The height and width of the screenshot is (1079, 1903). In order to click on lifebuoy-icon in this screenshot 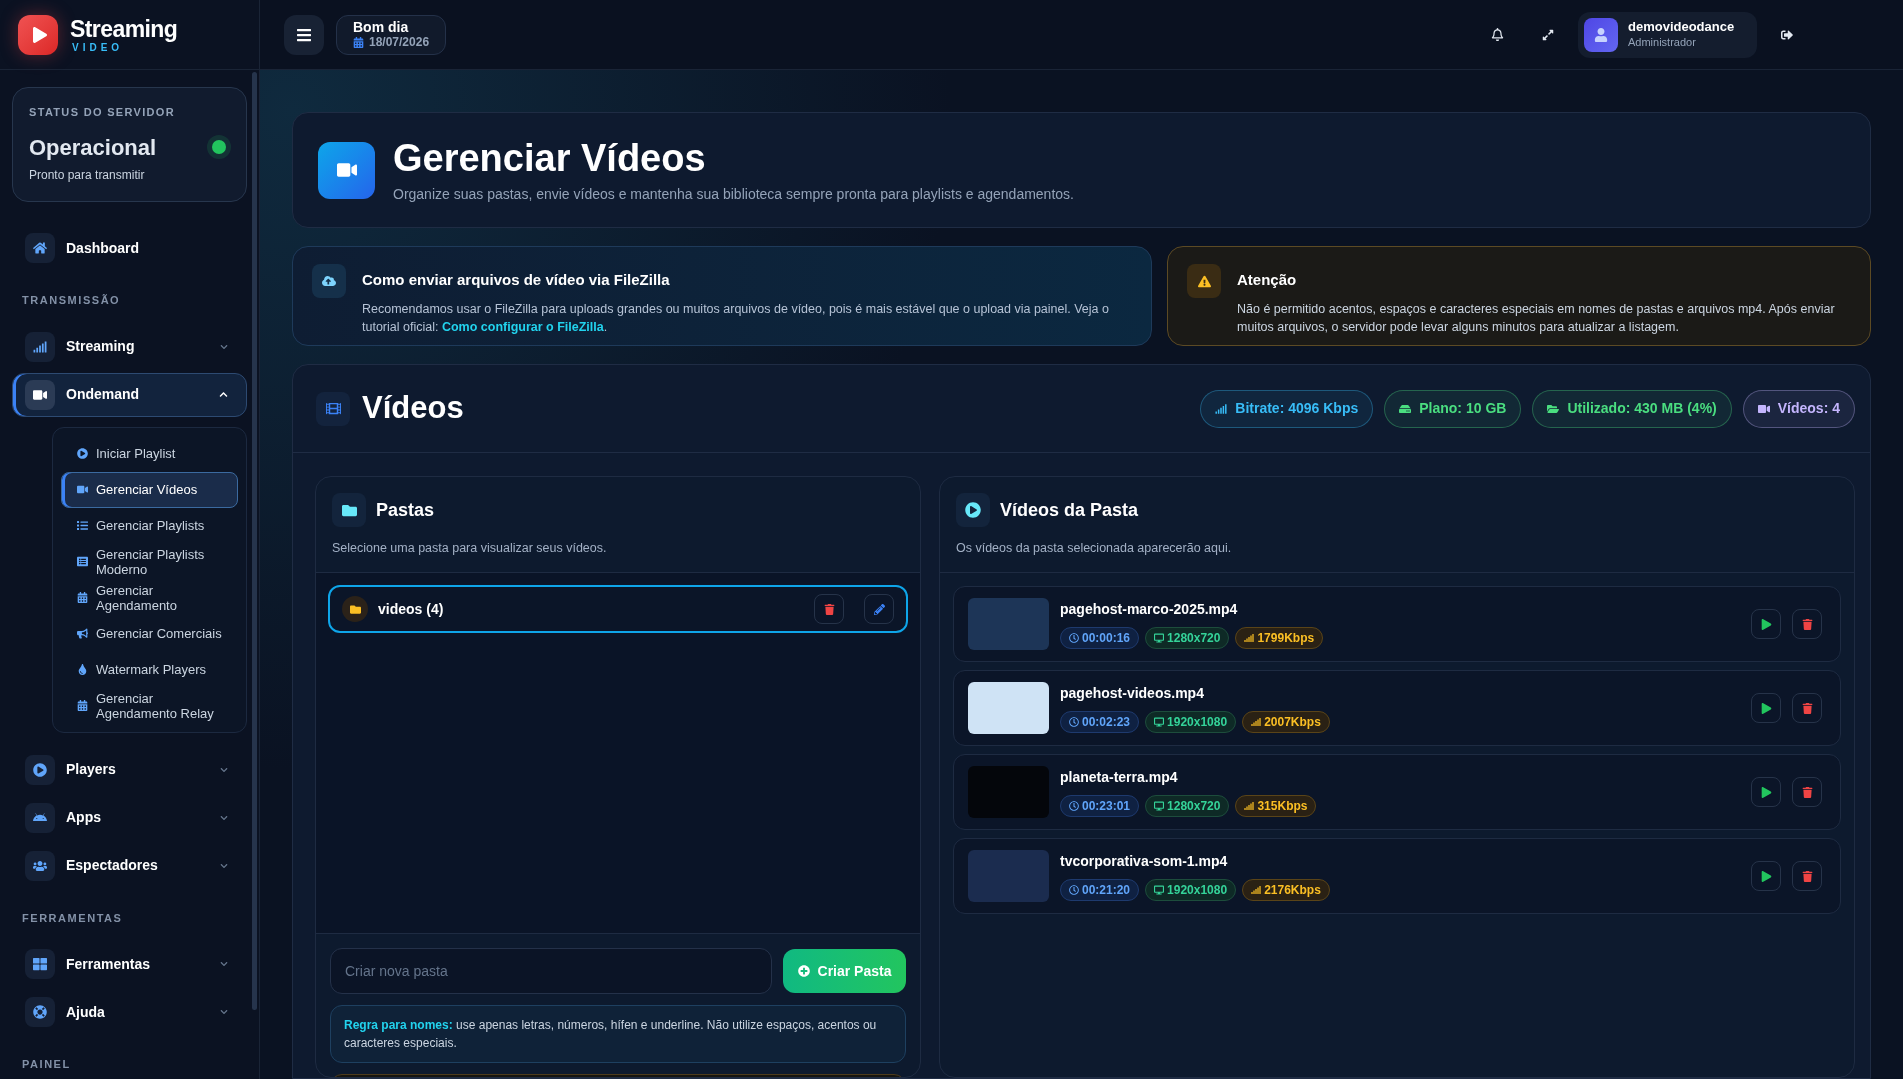, I will do `click(40, 1012)`.